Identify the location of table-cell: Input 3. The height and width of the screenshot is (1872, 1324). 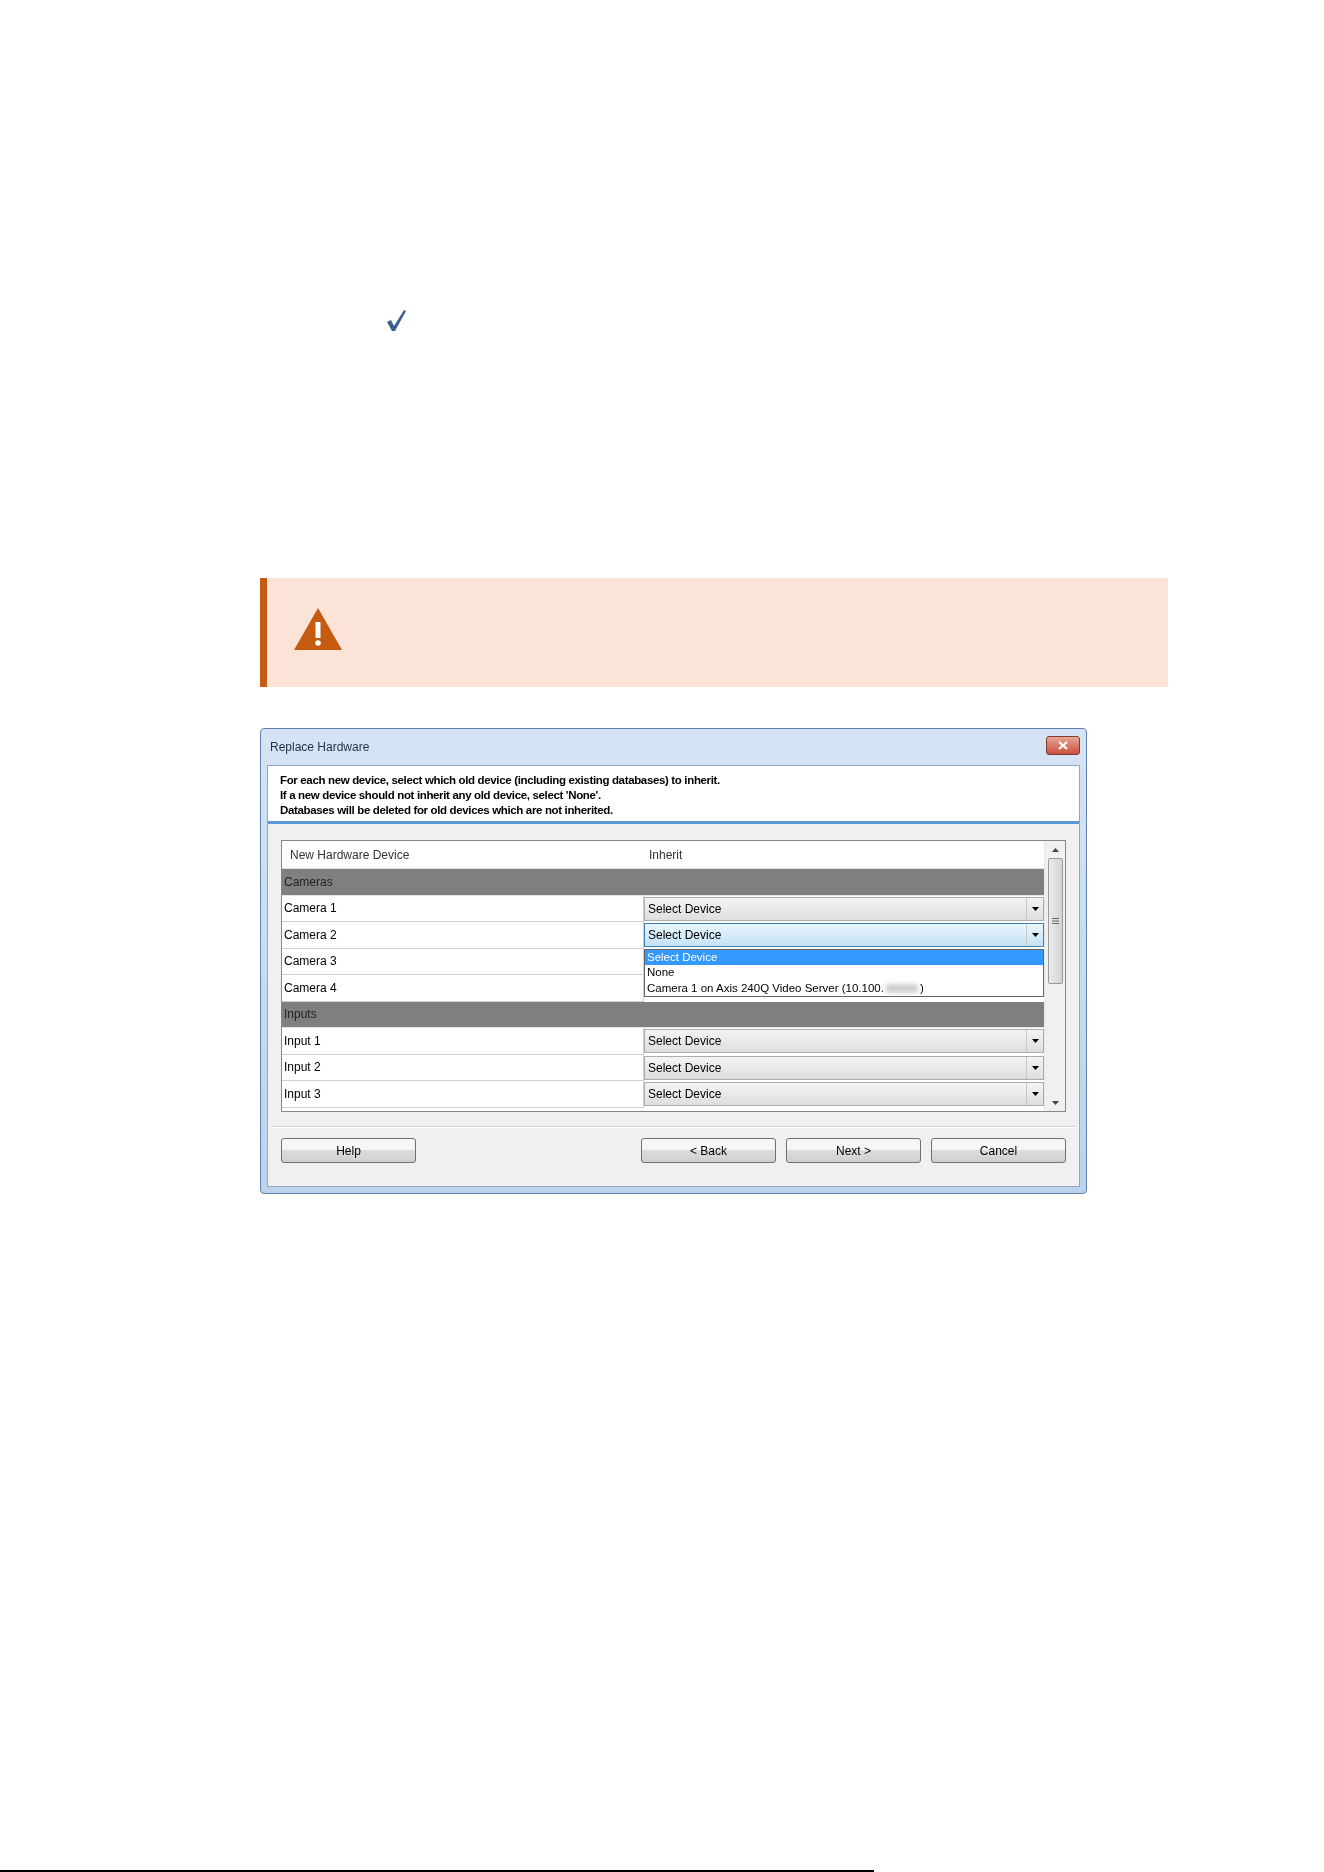
(463, 1094).